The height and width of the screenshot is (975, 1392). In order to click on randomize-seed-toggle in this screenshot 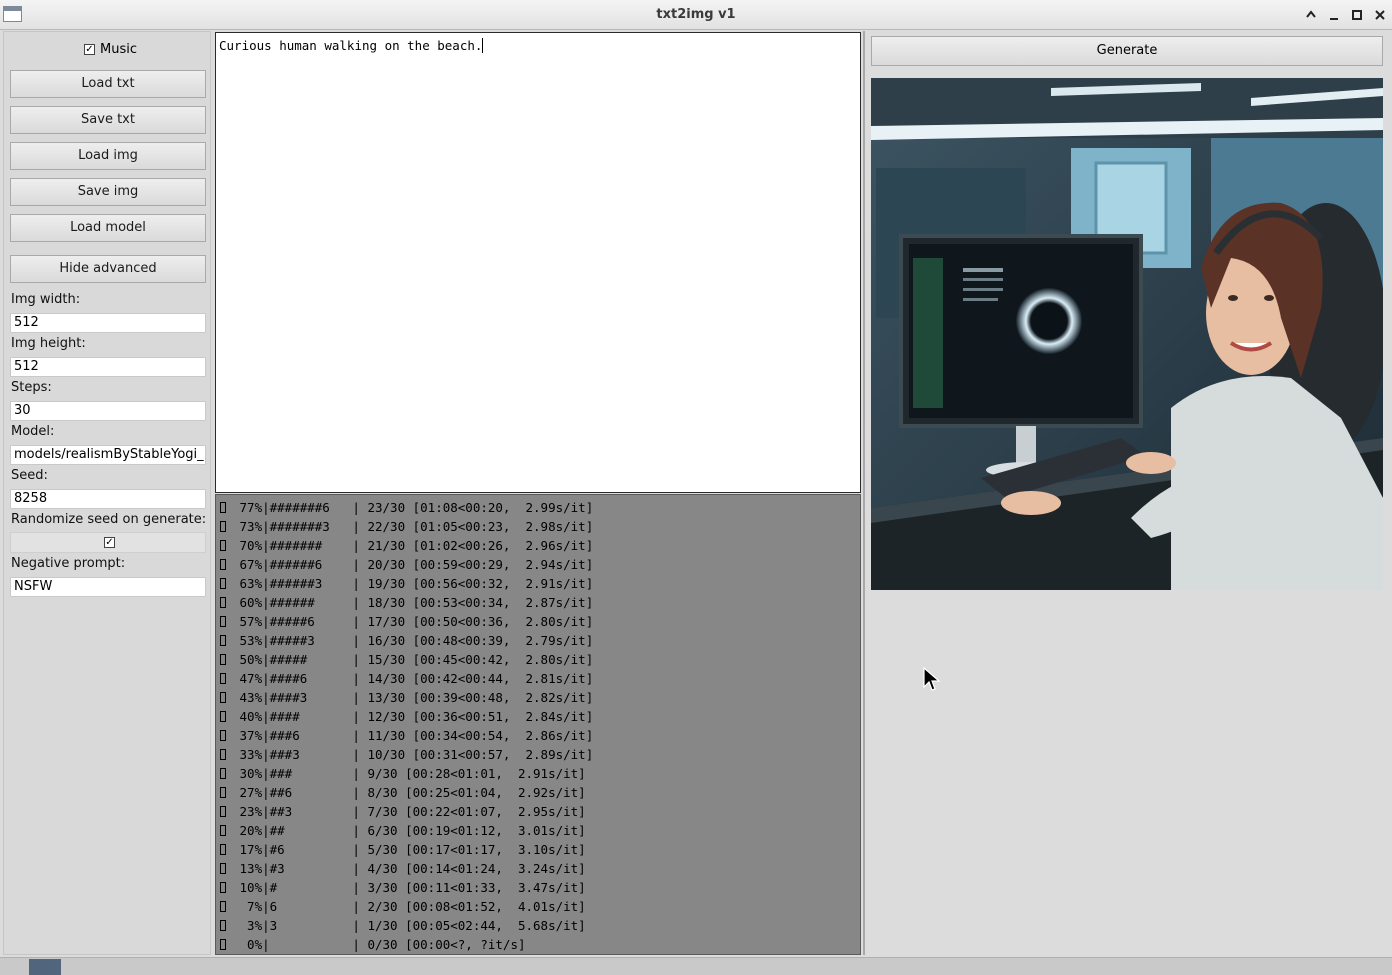, I will do `click(108, 542)`.